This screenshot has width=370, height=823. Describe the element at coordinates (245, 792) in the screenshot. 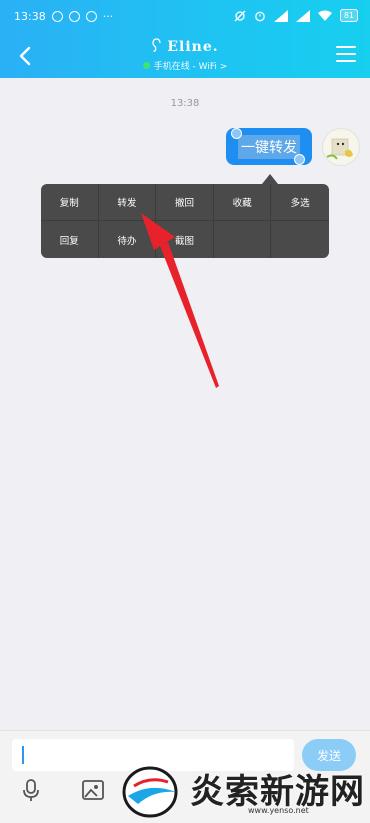

I see `watermark: 炎索新游网 www.yenso.net` at that location.